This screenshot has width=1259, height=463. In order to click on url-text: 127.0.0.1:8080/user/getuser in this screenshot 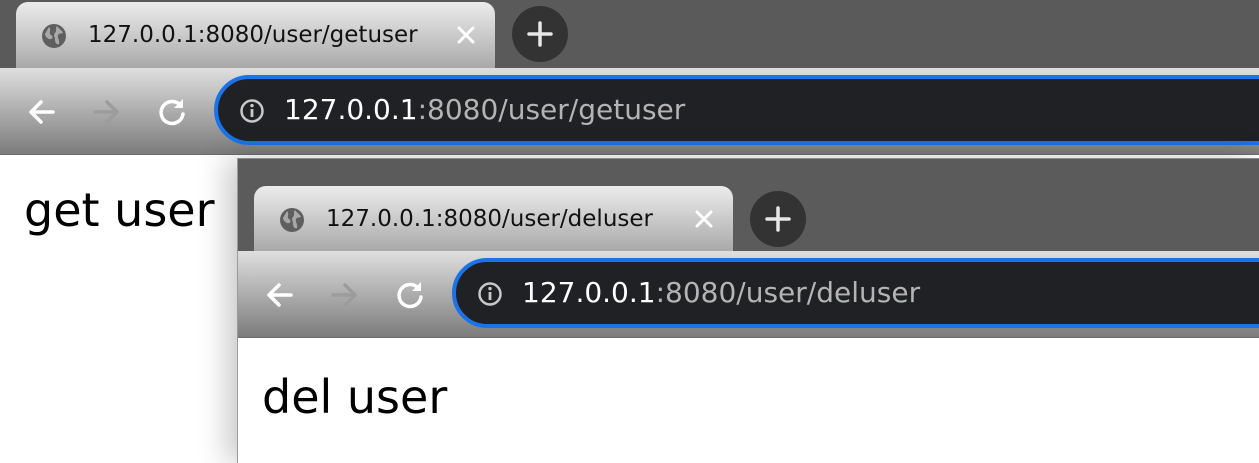, I will do `click(484, 110)`.